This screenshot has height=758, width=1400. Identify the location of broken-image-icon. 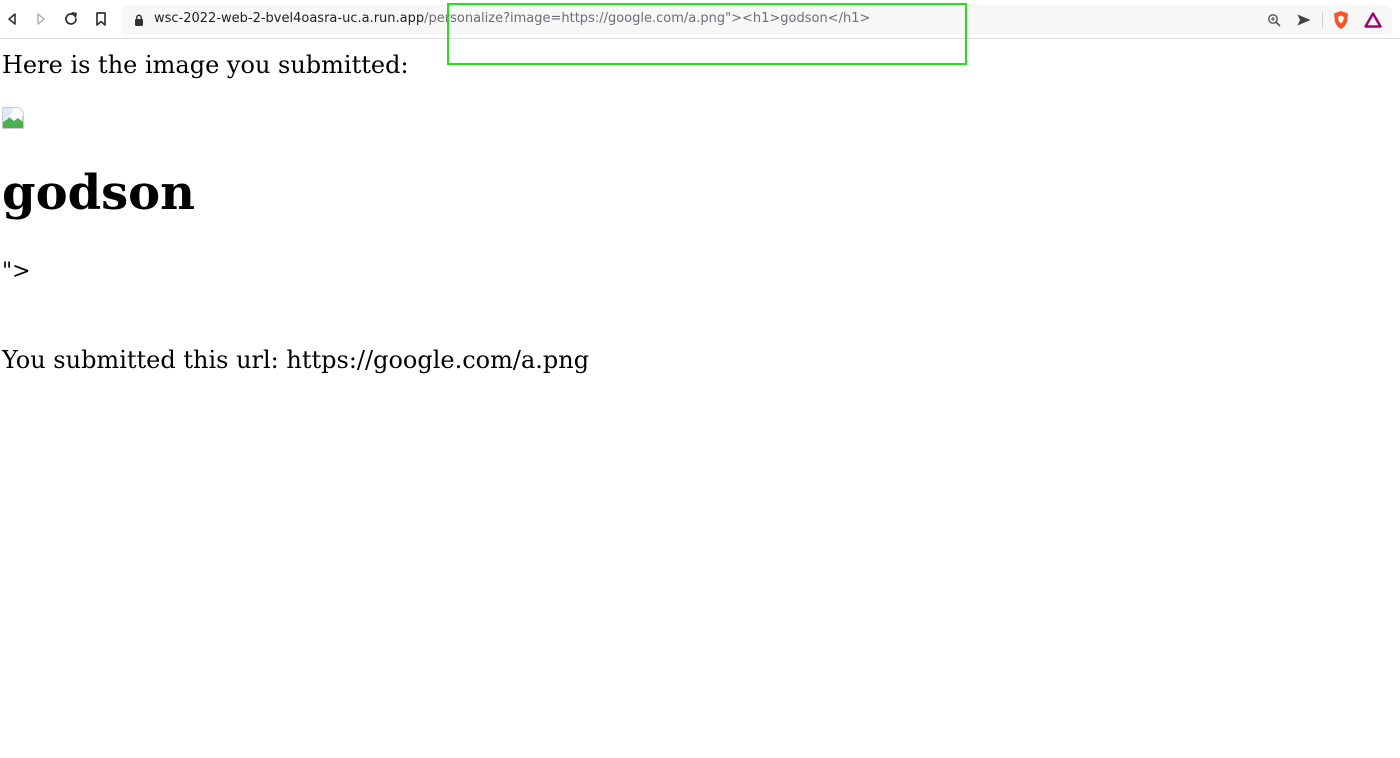
(13, 118).